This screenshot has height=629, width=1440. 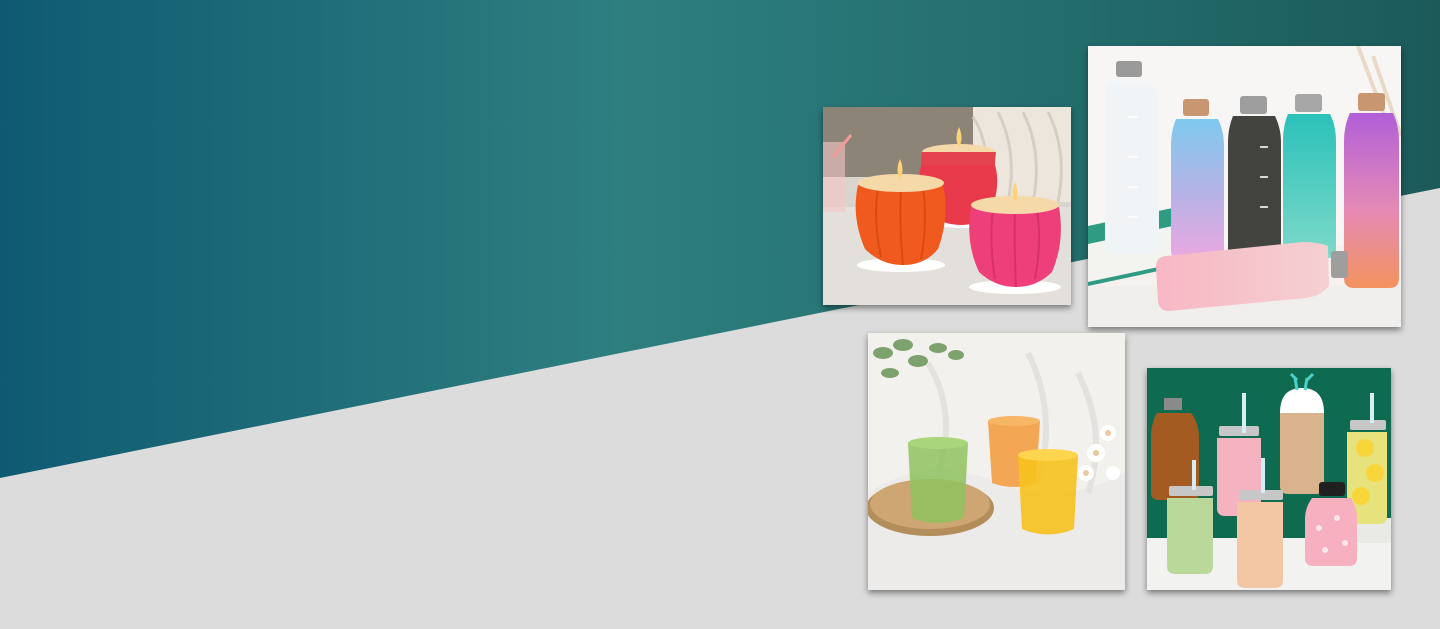 I want to click on water-bottles-photo, so click(x=1244, y=186).